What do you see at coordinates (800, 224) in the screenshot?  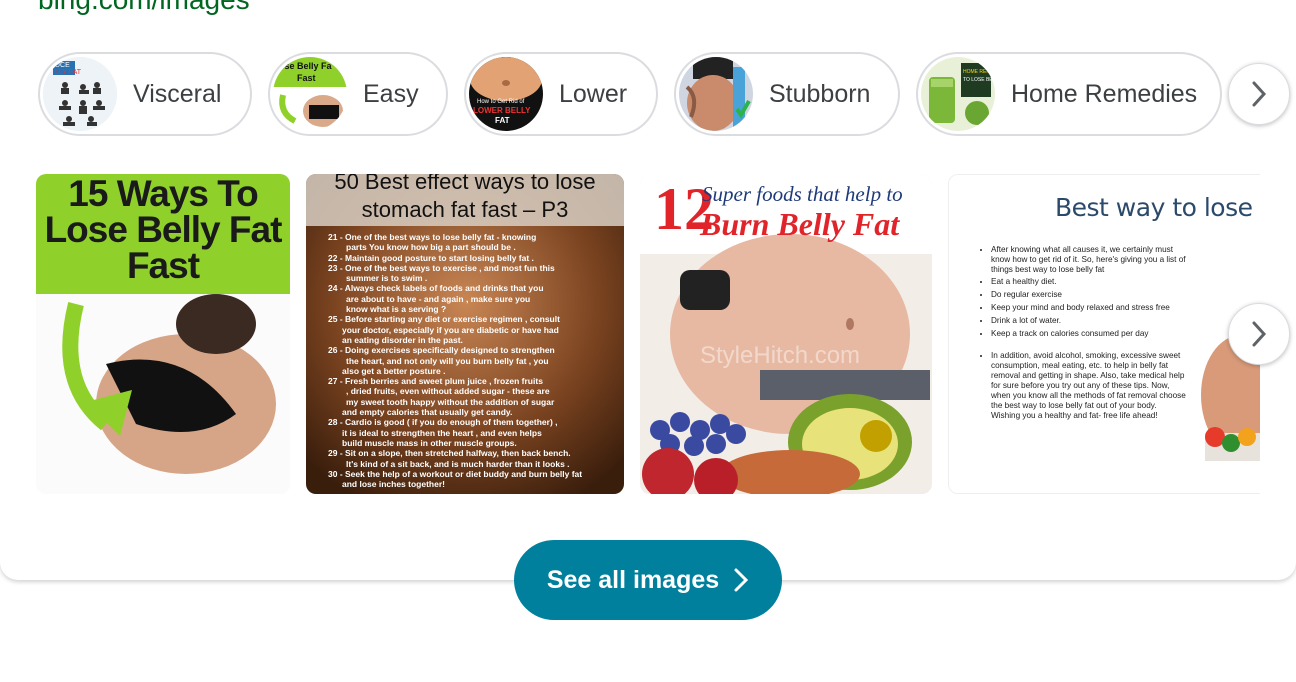 I see `image-title: Burn Belly Fat` at bounding box center [800, 224].